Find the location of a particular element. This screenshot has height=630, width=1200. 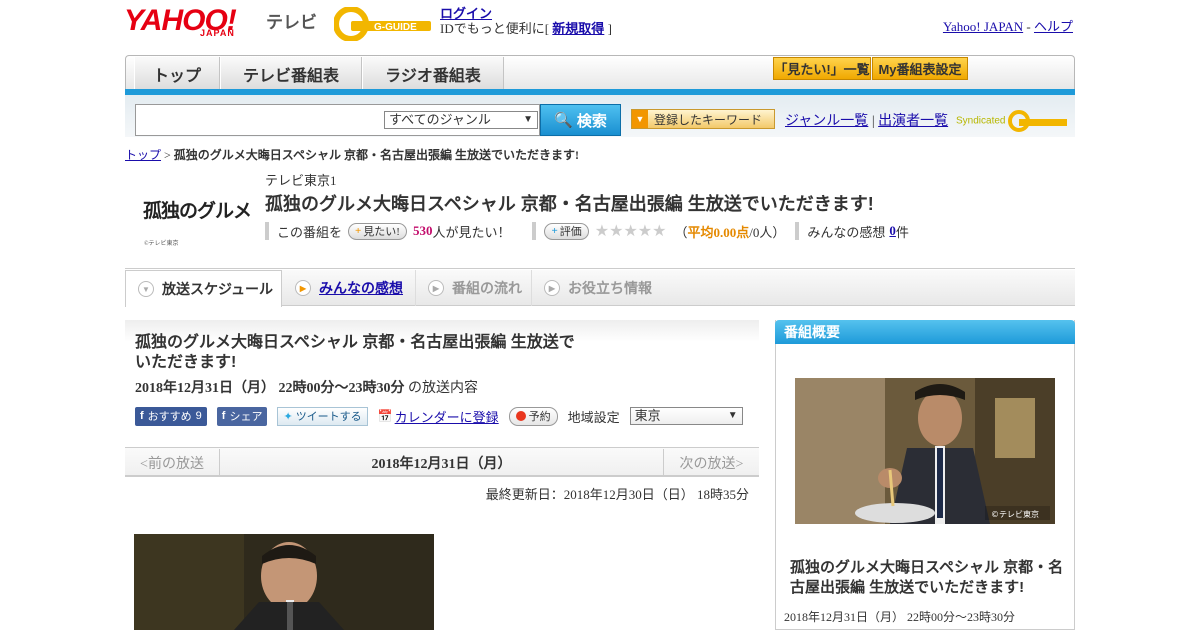

want-button: + 見たい! is located at coordinates (377, 231).